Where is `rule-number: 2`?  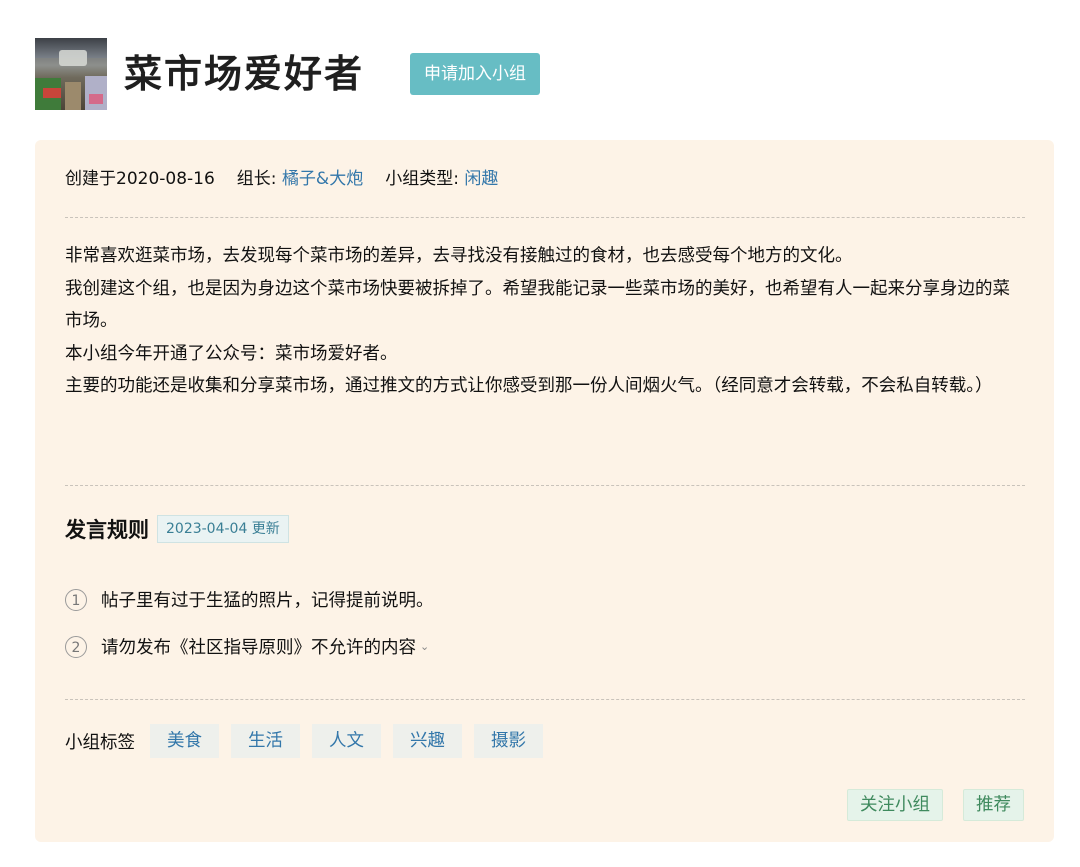 rule-number: 2 is located at coordinates (76, 646).